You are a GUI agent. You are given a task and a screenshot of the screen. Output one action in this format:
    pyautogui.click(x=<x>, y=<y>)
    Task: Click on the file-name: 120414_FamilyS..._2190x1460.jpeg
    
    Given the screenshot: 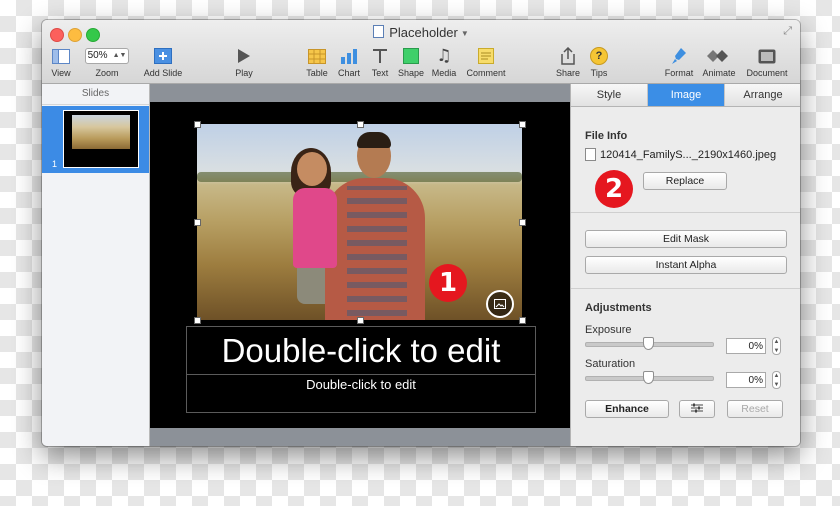 What is the action you would take?
    pyautogui.click(x=688, y=154)
    